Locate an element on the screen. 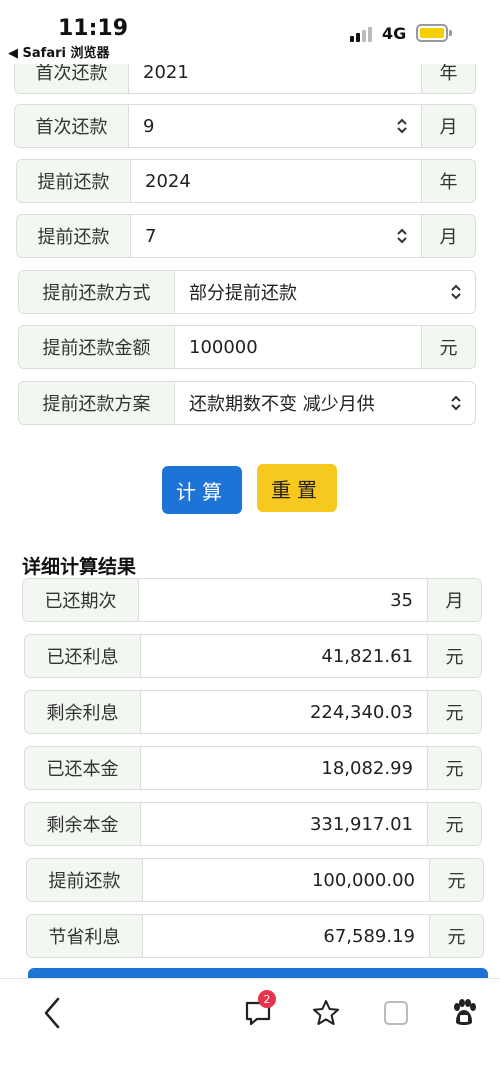 The image size is (500, 1071). battery-icon is located at coordinates (432, 33).